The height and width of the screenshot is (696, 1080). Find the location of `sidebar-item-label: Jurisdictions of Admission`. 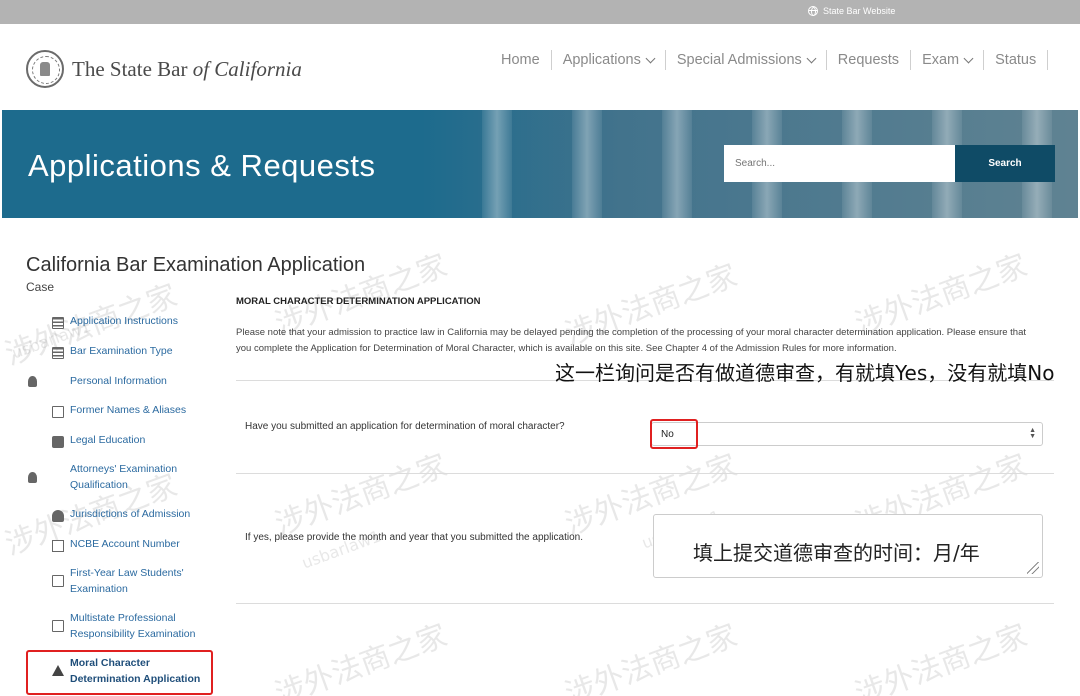

sidebar-item-label: Jurisdictions of Admission is located at coordinates (130, 514).